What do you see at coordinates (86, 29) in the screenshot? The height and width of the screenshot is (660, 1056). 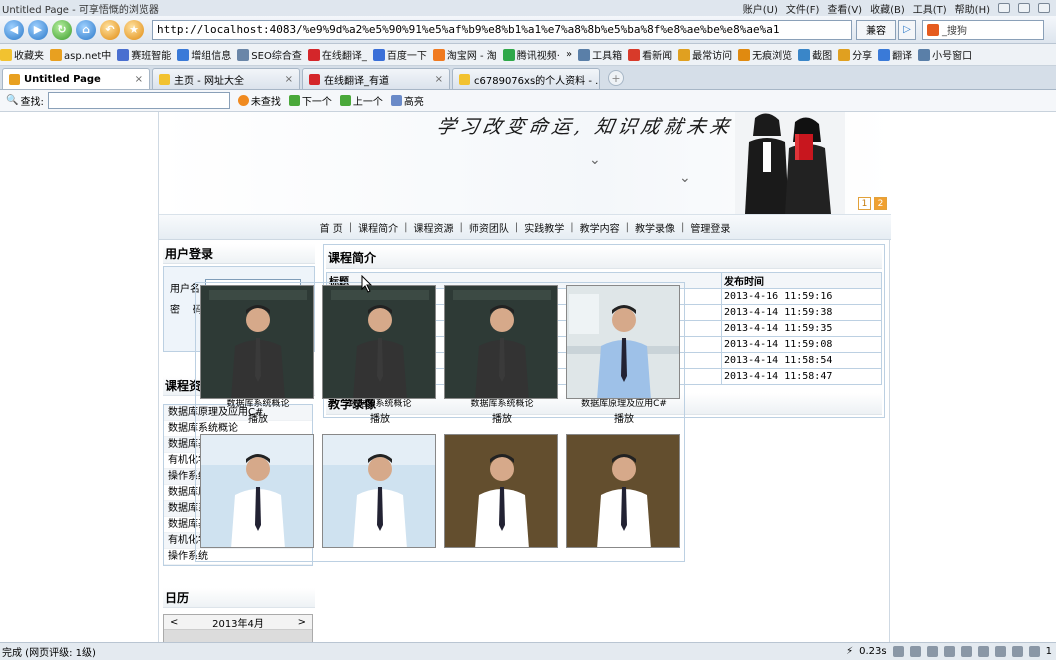 I see `home-button: ⌂` at bounding box center [86, 29].